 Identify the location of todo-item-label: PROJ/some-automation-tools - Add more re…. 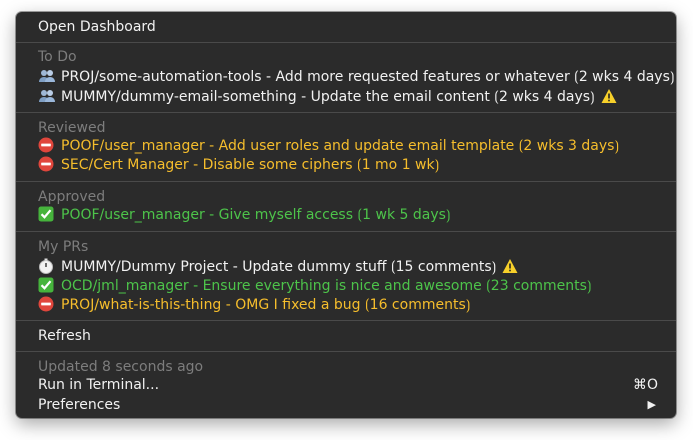
(368, 77).